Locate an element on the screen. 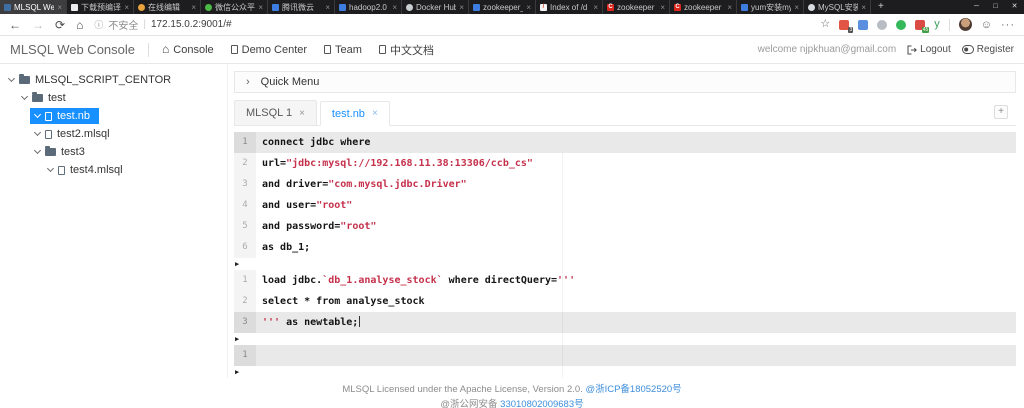 The image size is (1024, 408). tree-node-mlsql_script_centor: MLSQL_SCRIPT_CENTOR is located at coordinates (113, 80).